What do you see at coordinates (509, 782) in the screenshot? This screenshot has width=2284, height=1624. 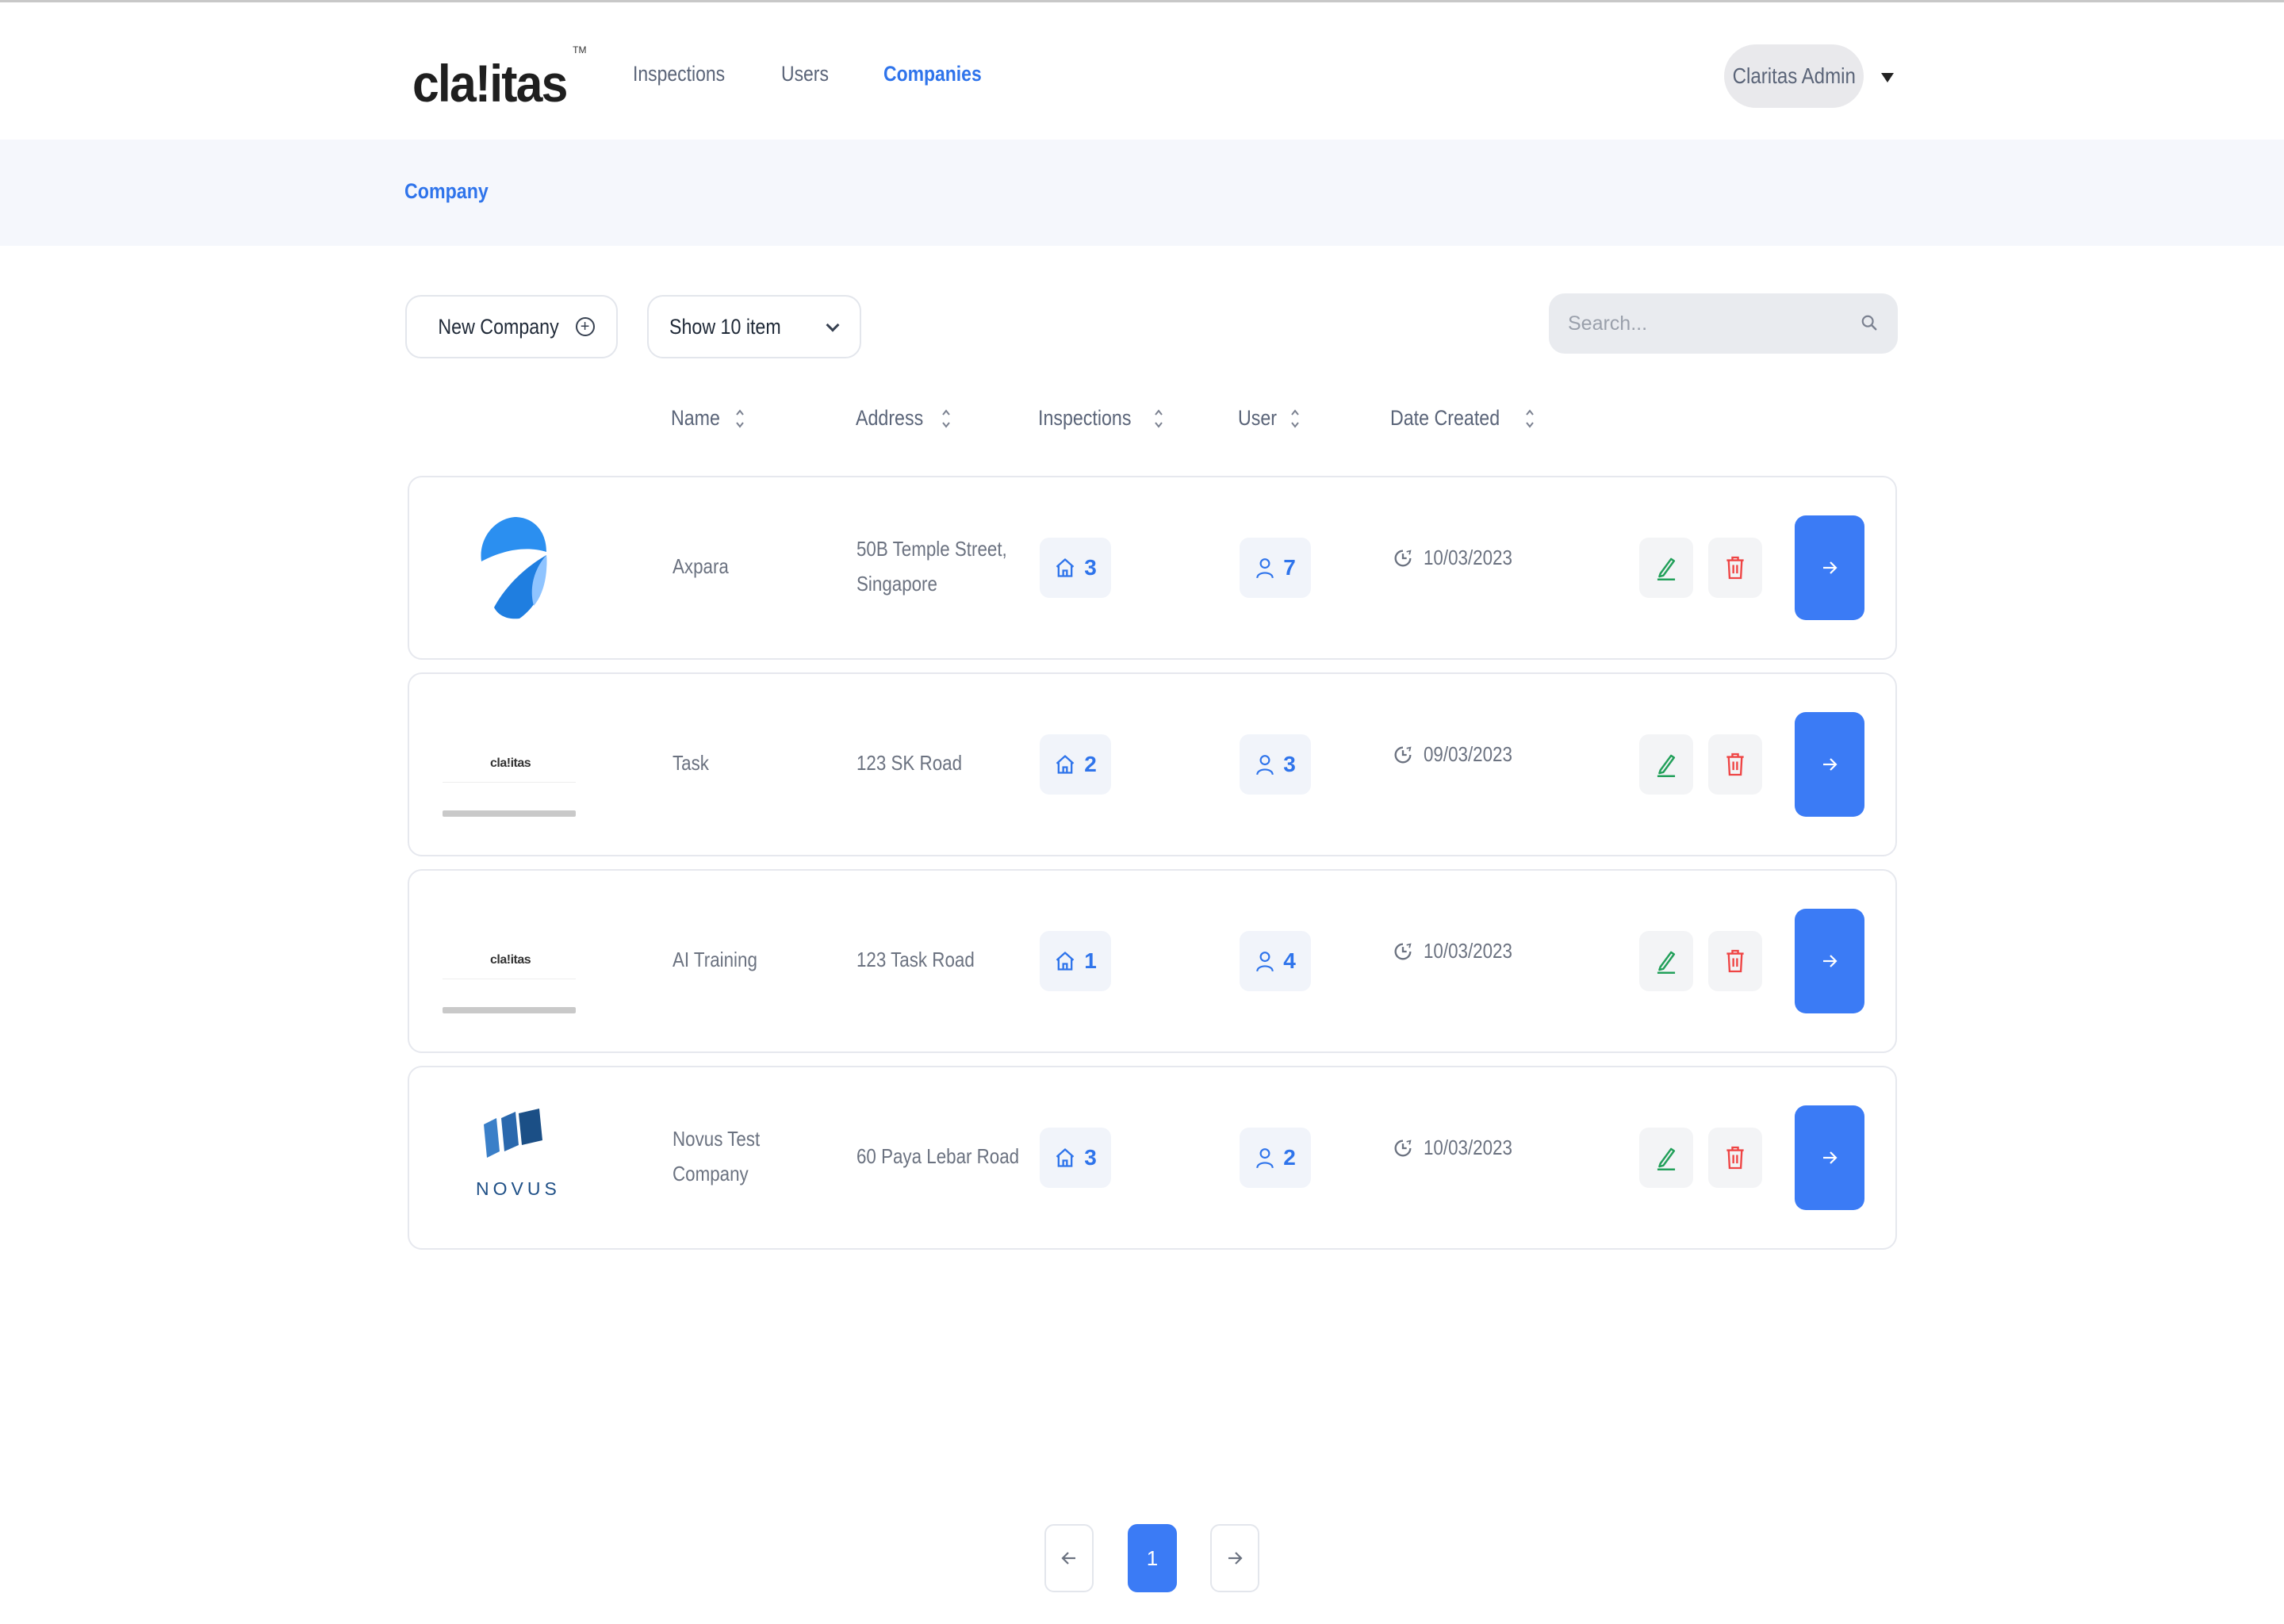 I see `logo-divider` at bounding box center [509, 782].